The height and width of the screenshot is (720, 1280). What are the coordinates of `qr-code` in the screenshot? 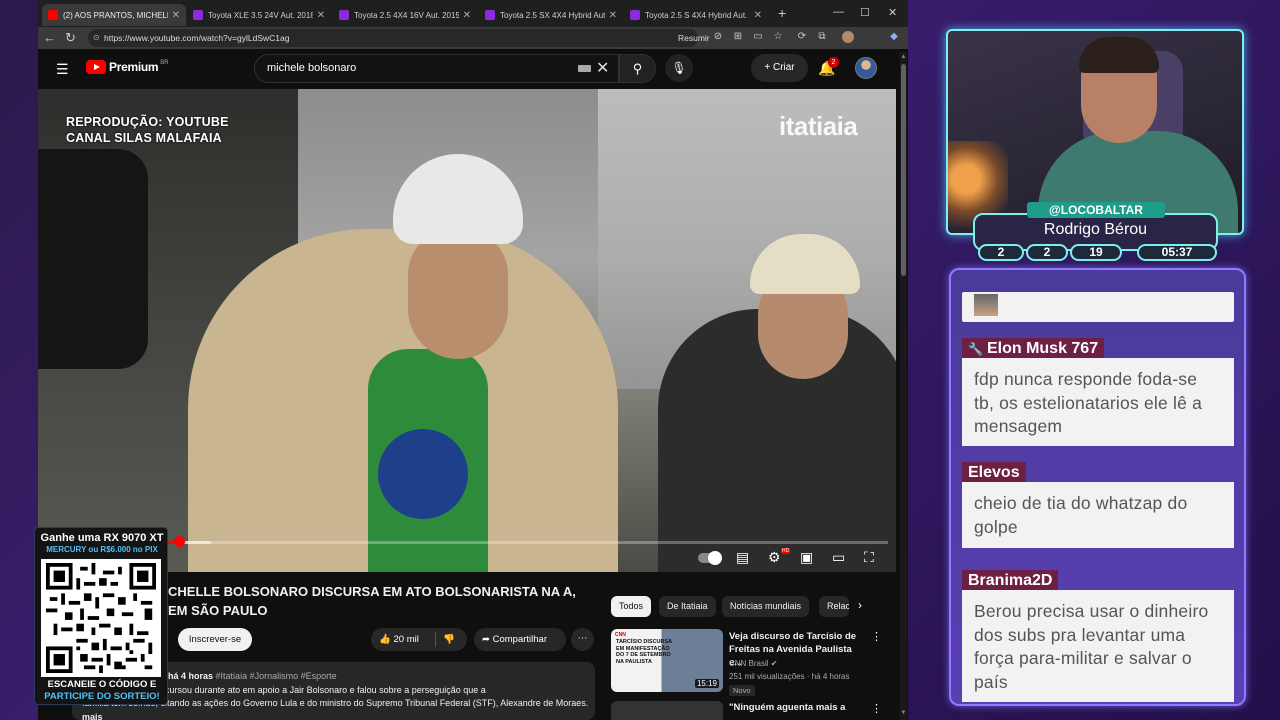 It's located at (101, 618).